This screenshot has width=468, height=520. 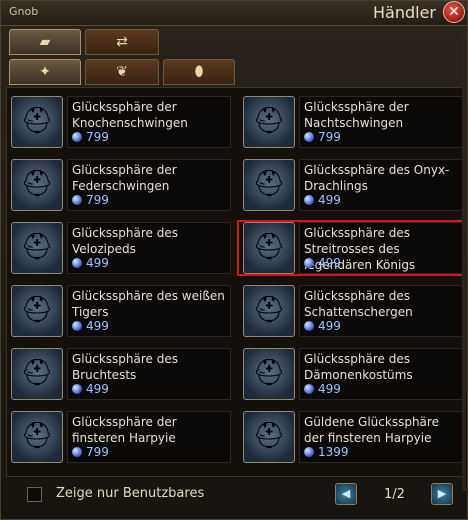 I want to click on item-info: Glückssphäre des weißen Tigers 499, so click(x=149, y=311).